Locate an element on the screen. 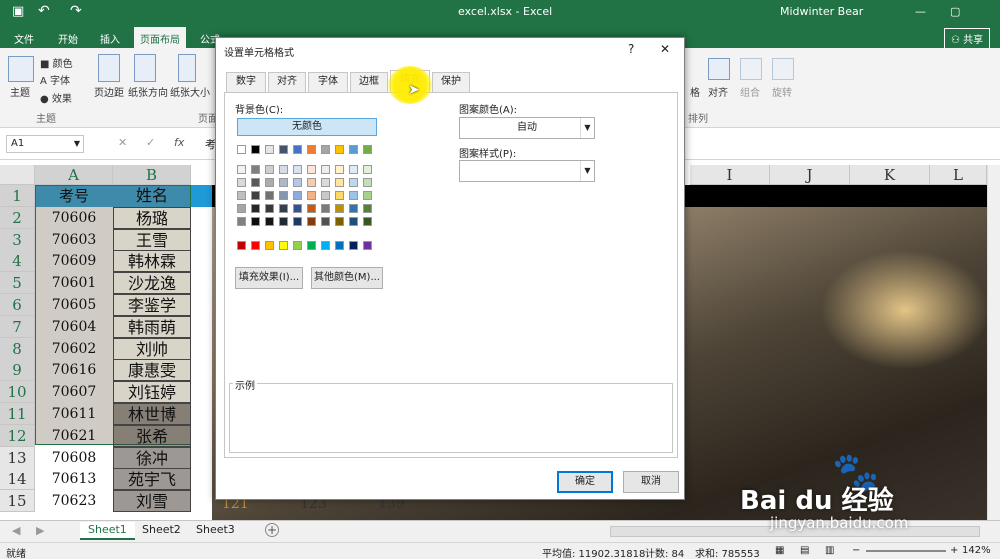 The image size is (1000, 559). cell-id: 70621 is located at coordinates (74, 436).